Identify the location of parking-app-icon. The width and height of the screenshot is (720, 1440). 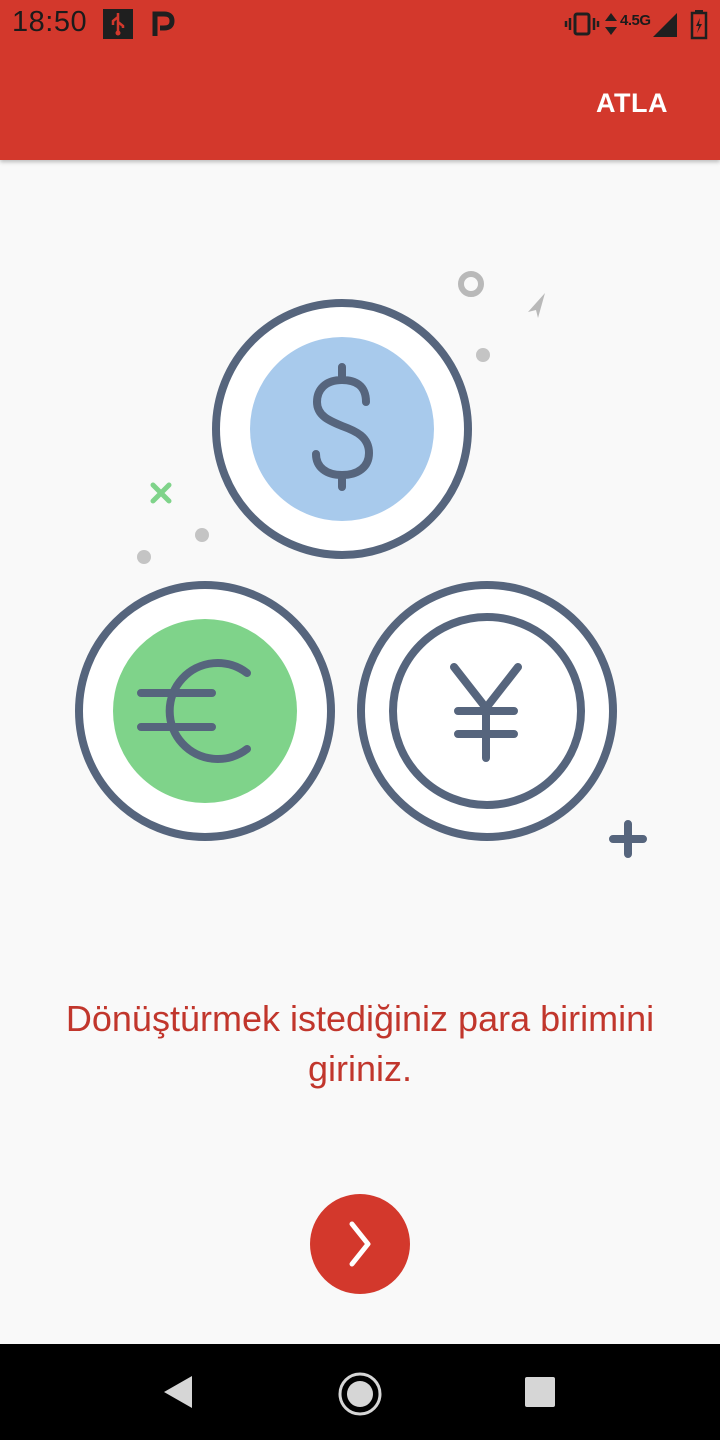
(163, 23).